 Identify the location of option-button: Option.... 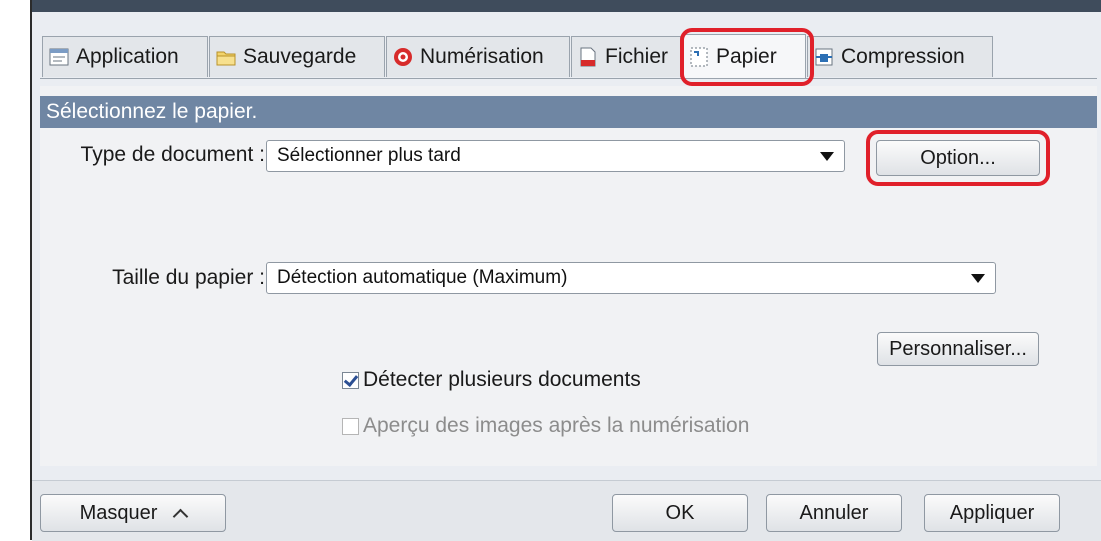
(958, 158).